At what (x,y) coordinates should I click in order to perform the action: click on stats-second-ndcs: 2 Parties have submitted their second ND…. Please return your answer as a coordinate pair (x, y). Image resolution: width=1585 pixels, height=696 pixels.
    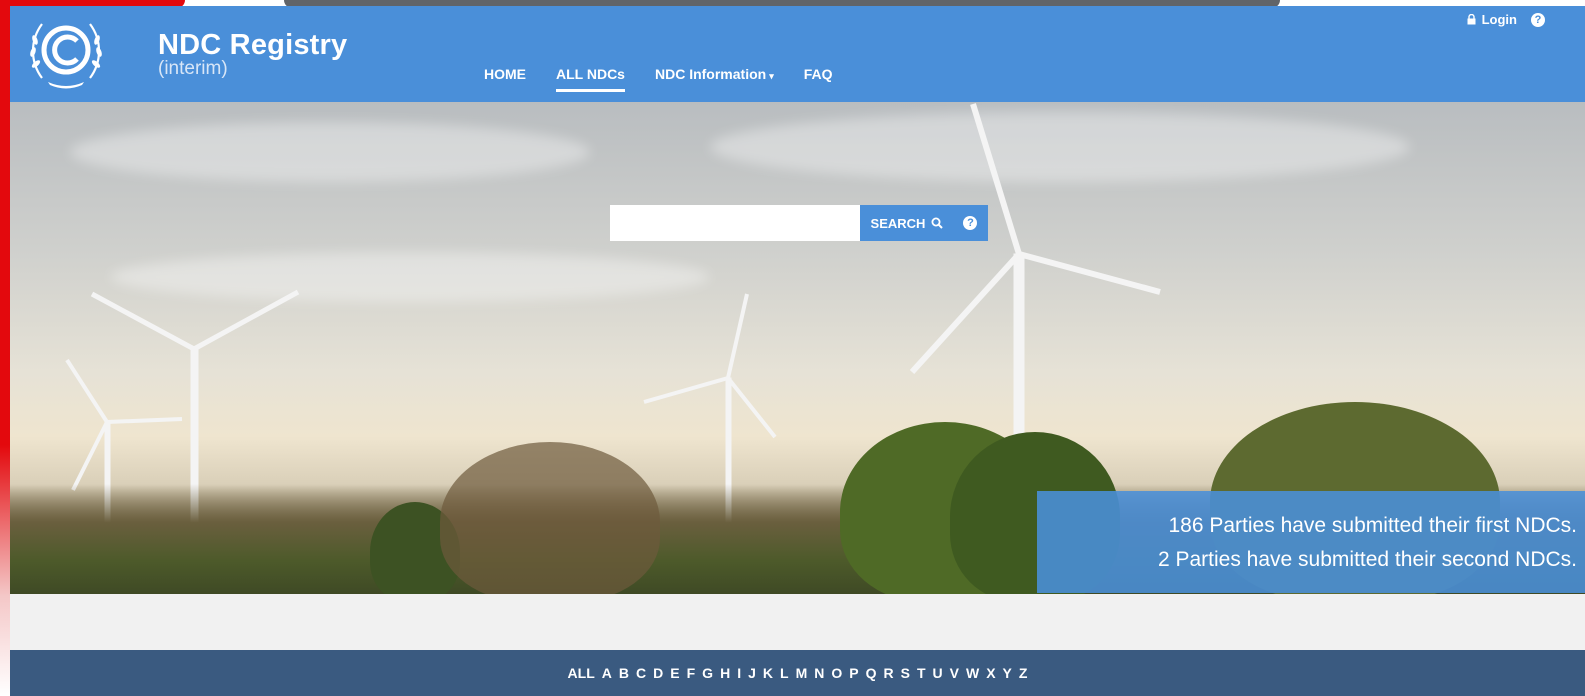
    Looking at the image, I should click on (1367, 559).